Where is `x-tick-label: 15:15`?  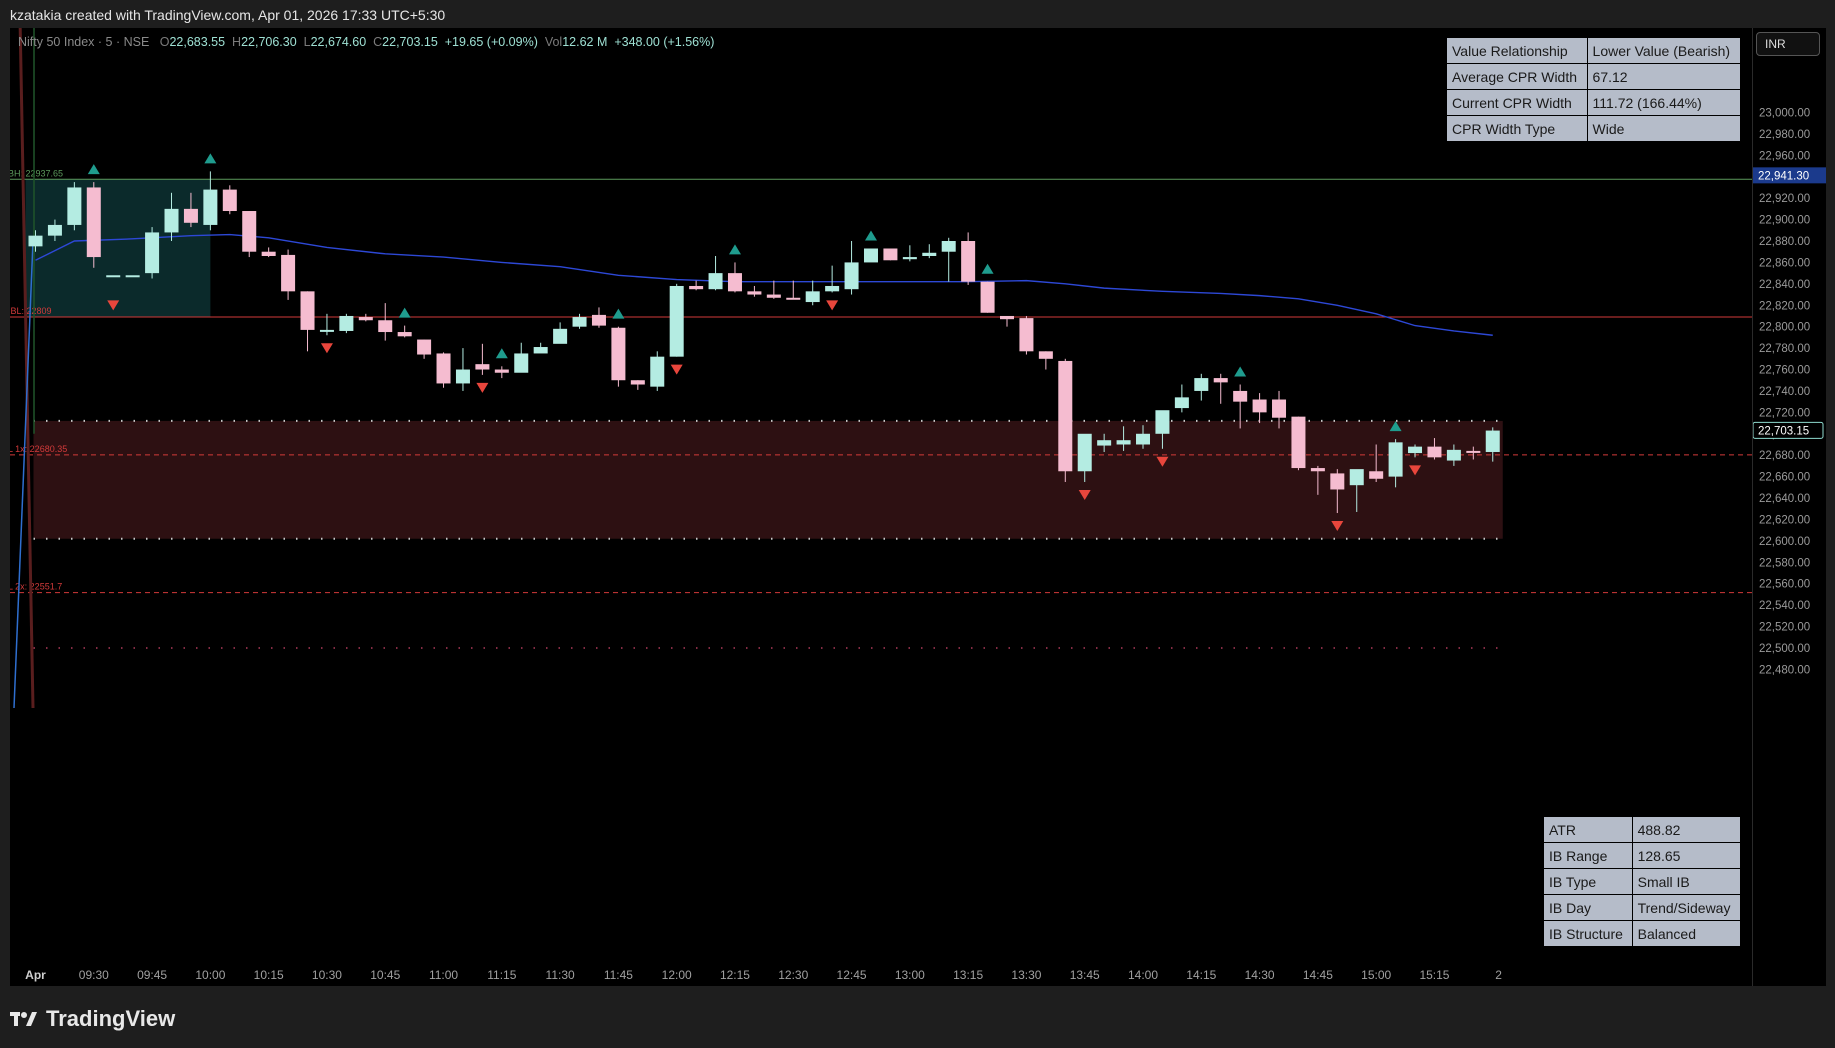
x-tick-label: 15:15 is located at coordinates (1434, 975).